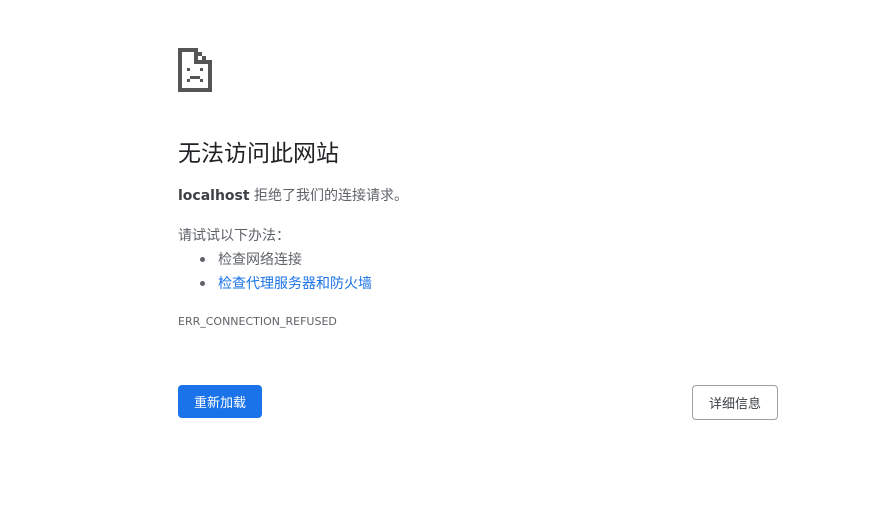 The image size is (875, 514). What do you see at coordinates (257, 321) in the screenshot?
I see `error-code: ERR_CONNECTION_REFUSED` at bounding box center [257, 321].